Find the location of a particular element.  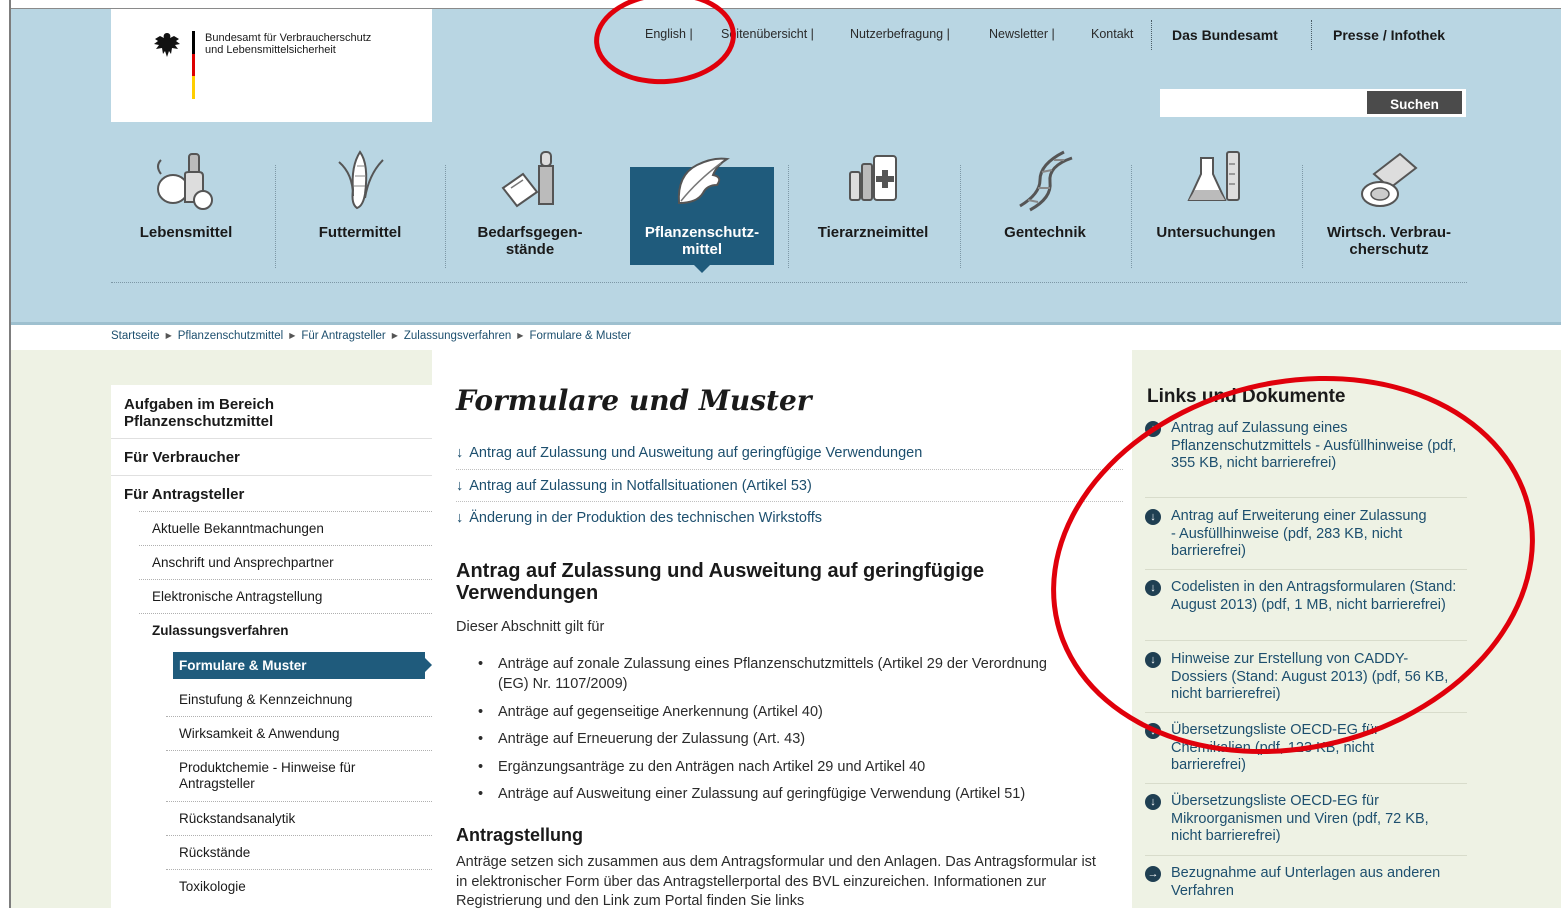

sidebar-subsub-rueckstandsanalytik: Rückstandsanalytik is located at coordinates (237, 819).